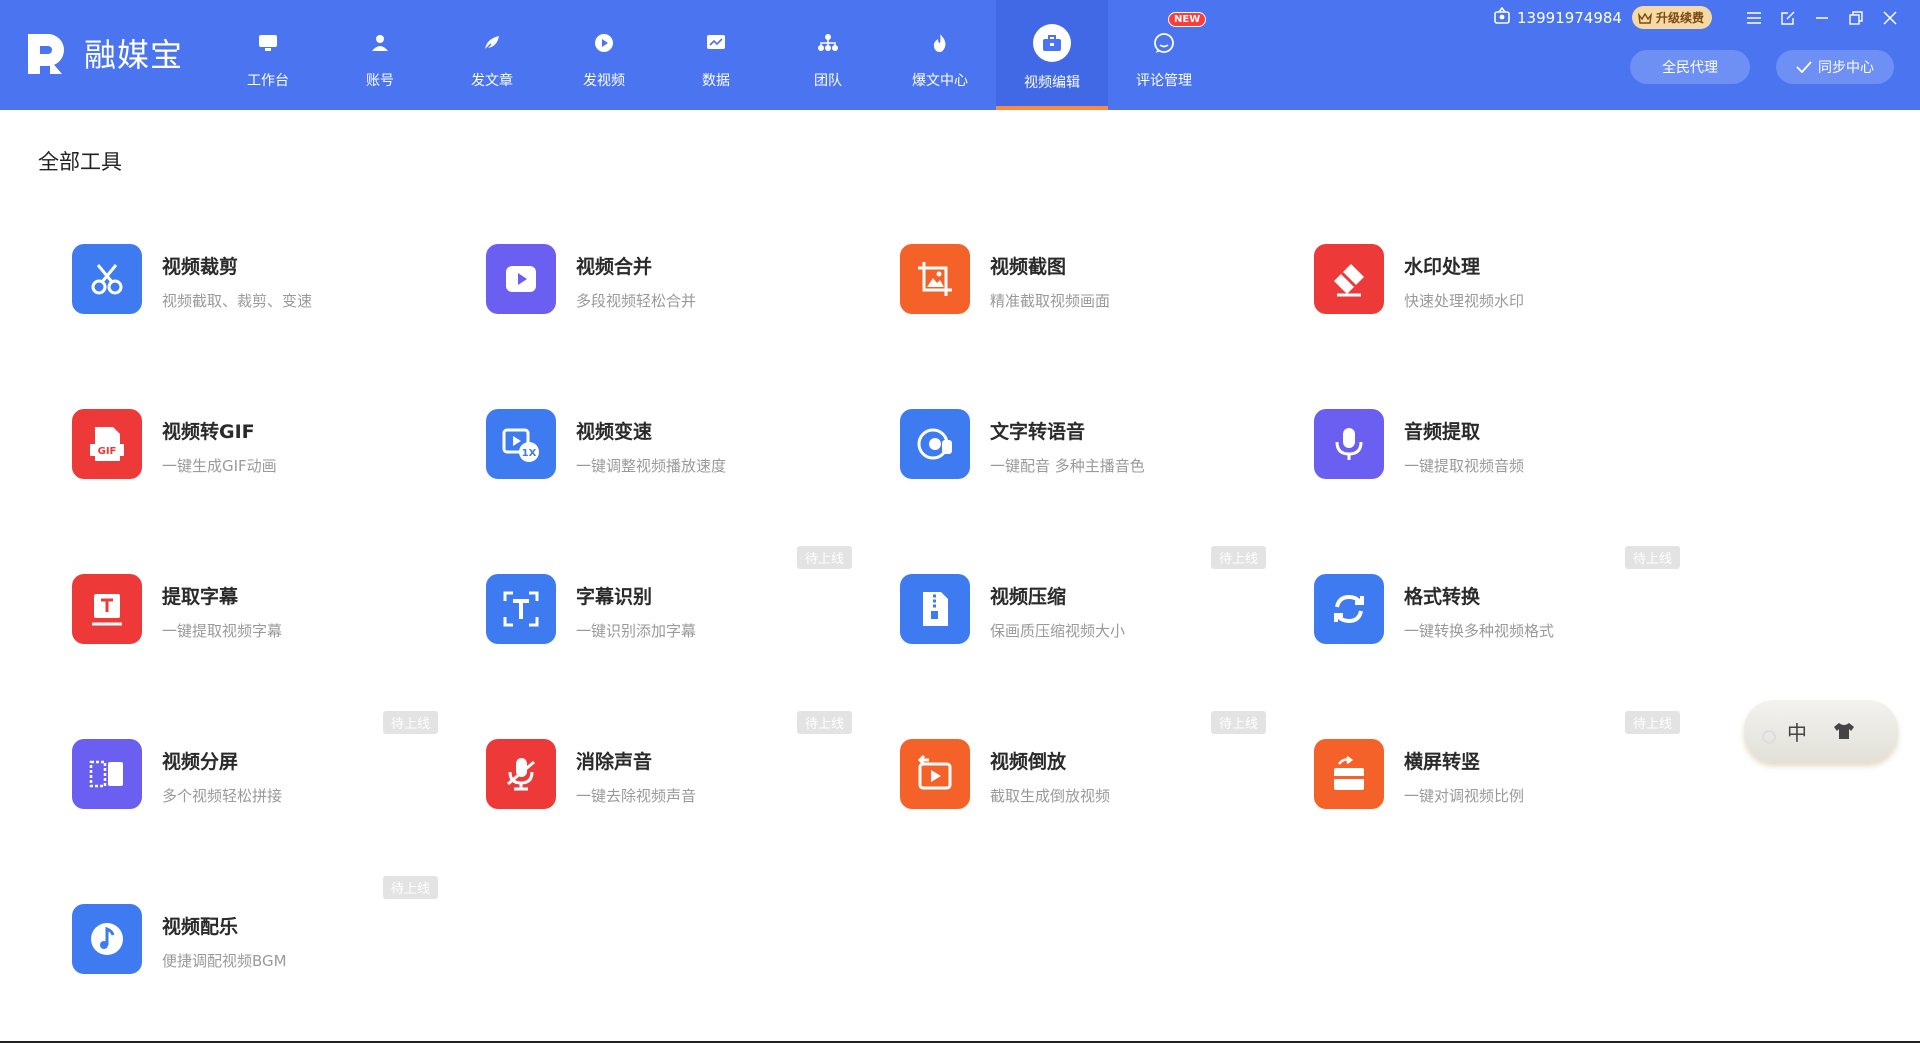  What do you see at coordinates (1754, 18) in the screenshot?
I see `menu-icon` at bounding box center [1754, 18].